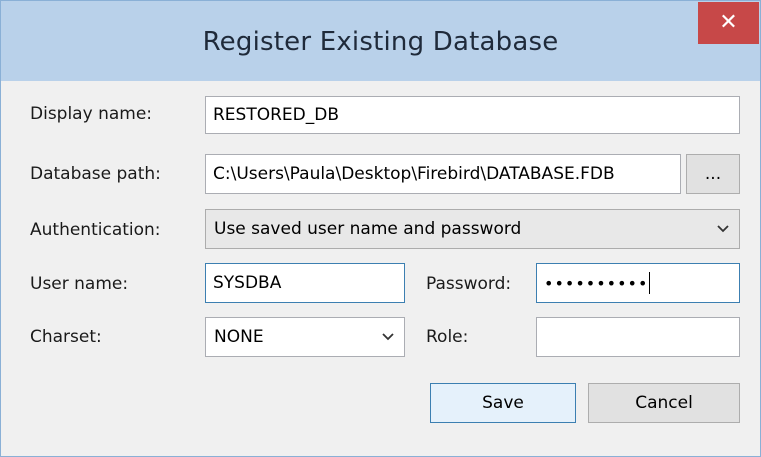 Image resolution: width=761 pixels, height=457 pixels. I want to click on database-path-label: Database path:, so click(95, 174).